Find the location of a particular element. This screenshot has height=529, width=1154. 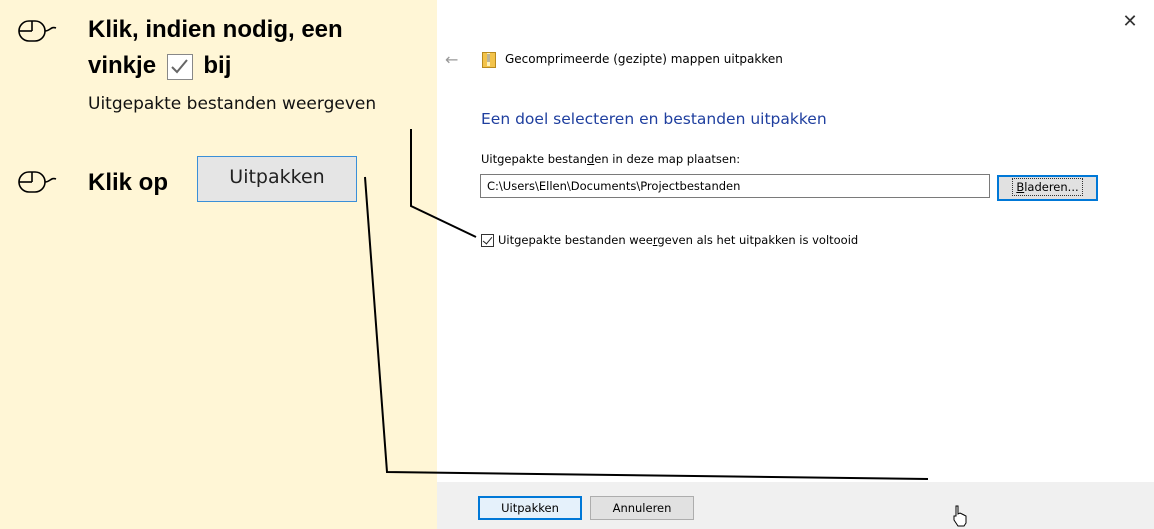

step1-vinkje-text: vinkje is located at coordinates (122, 65).